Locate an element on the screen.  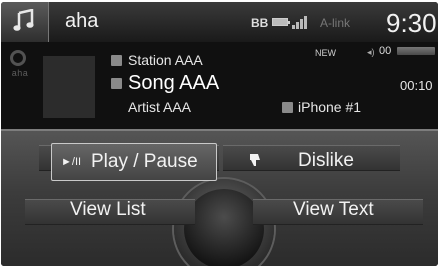
view-text-label: View Text is located at coordinates (333, 209).